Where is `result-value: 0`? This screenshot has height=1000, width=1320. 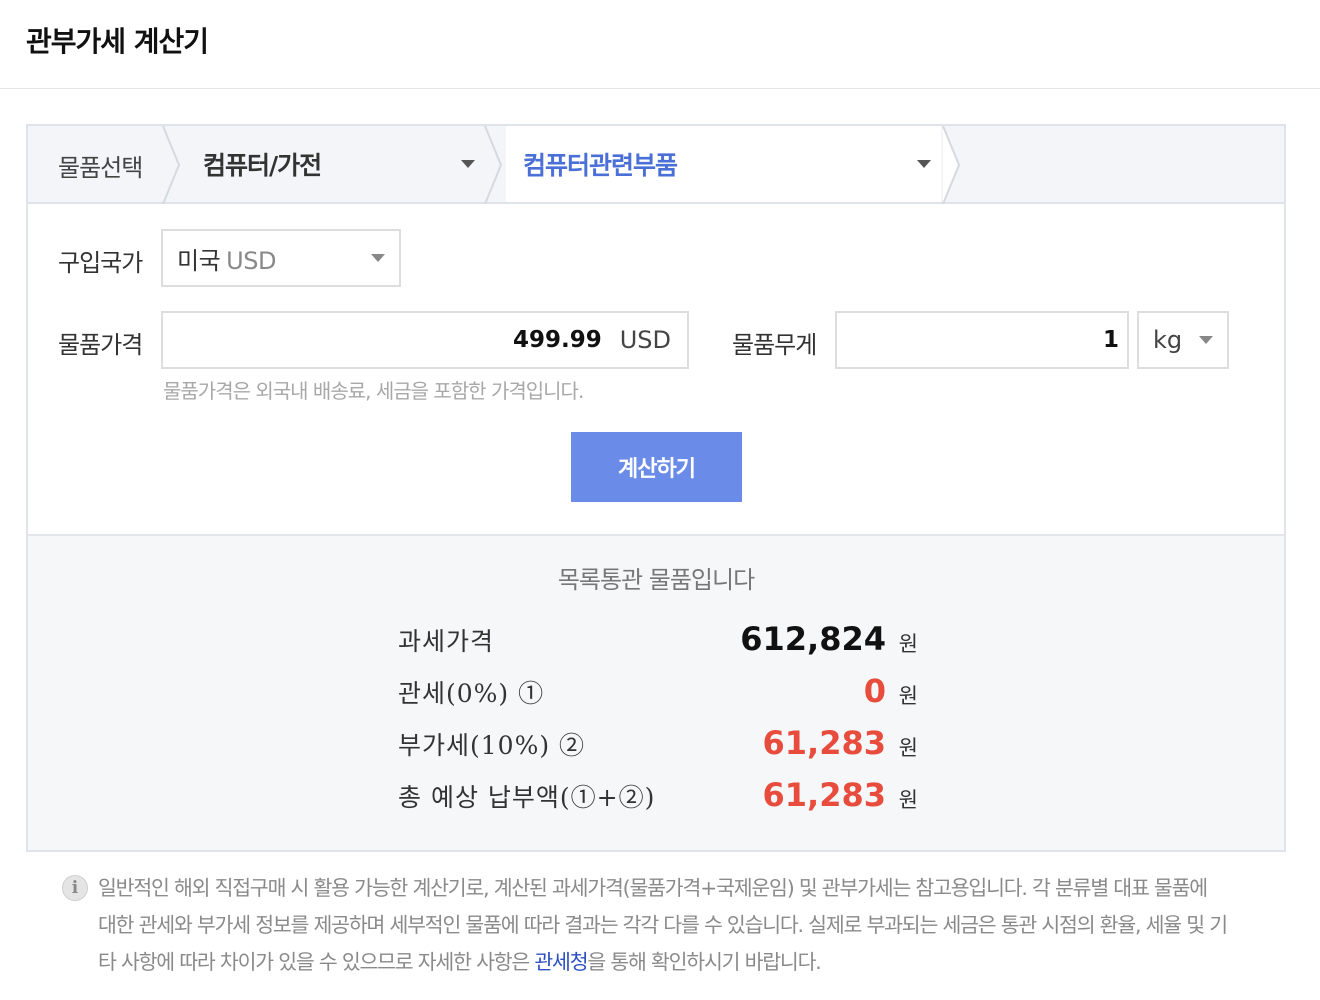 result-value: 0 is located at coordinates (874, 691).